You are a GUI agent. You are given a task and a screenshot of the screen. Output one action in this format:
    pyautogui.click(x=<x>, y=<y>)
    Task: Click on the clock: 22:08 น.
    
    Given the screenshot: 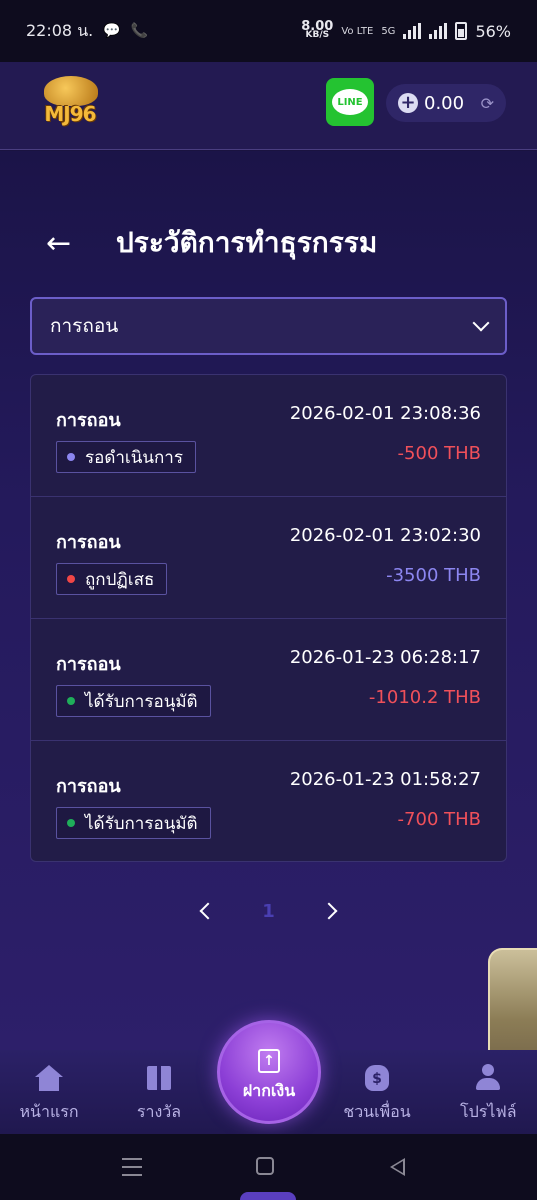 What is the action you would take?
    pyautogui.click(x=60, y=30)
    